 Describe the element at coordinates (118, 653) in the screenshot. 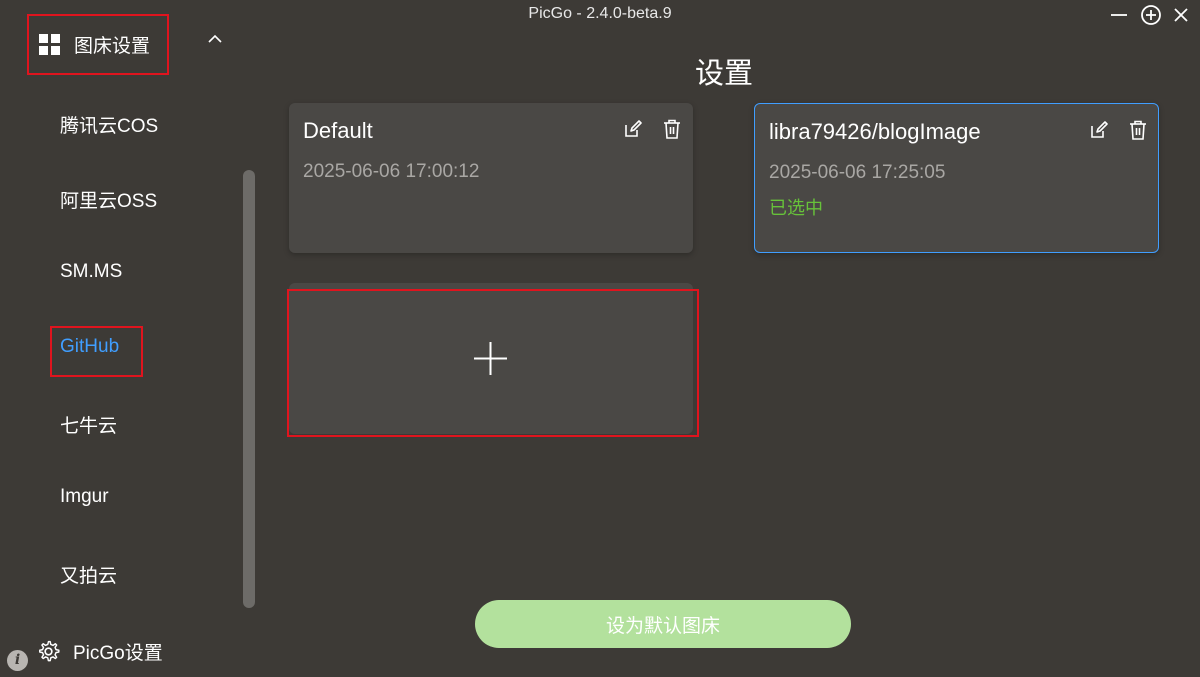

I see `picgo-settings-label: PicGo设置` at that location.